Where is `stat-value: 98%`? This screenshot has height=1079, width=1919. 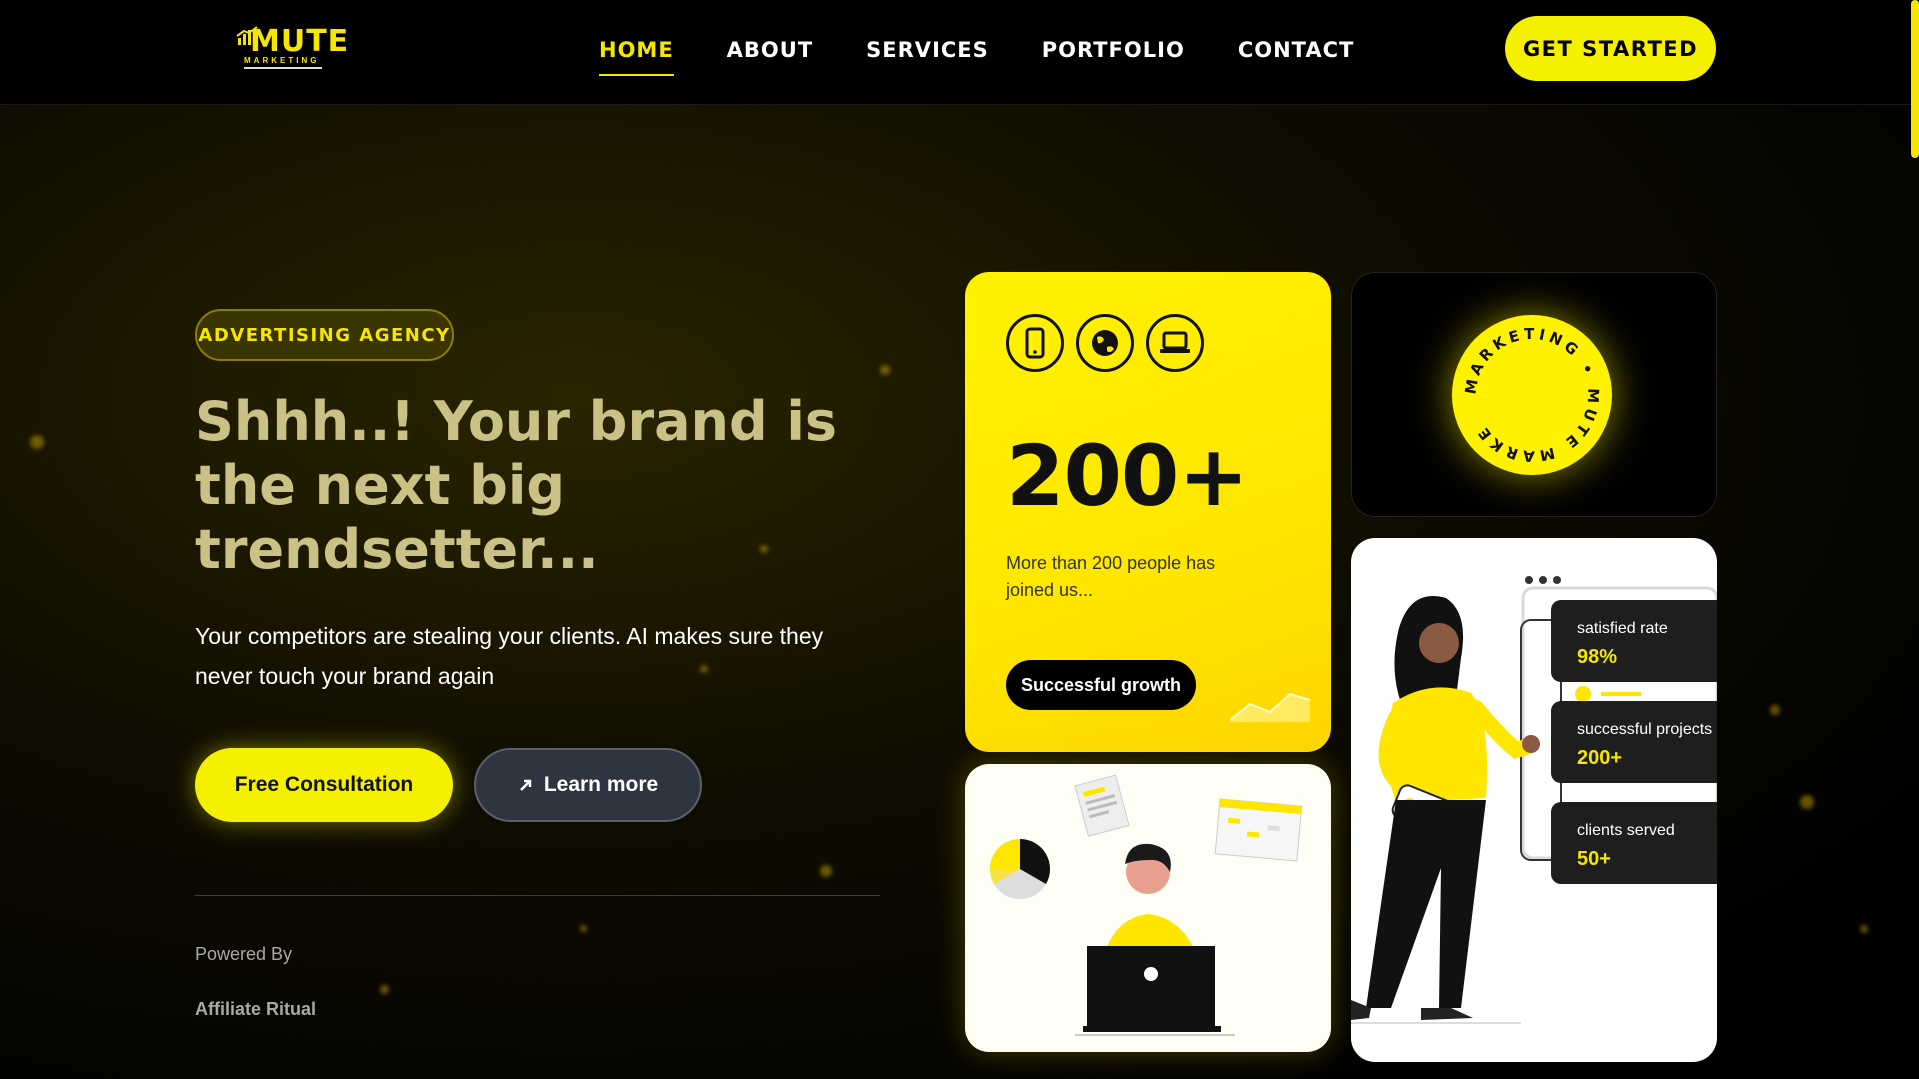
stat-value: 98% is located at coordinates (1597, 657).